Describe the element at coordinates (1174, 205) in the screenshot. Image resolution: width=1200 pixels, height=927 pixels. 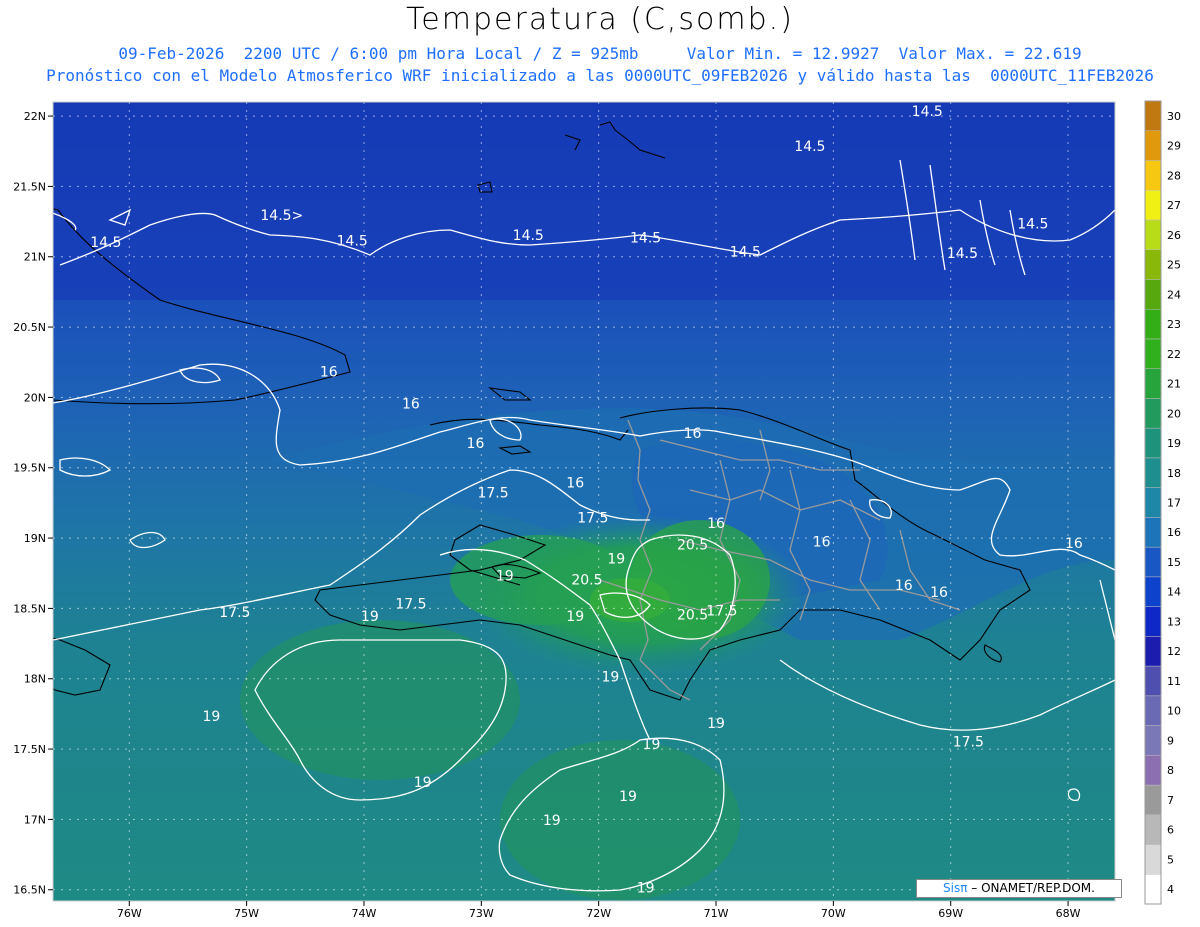
I see `colorbar-label: 27` at that location.